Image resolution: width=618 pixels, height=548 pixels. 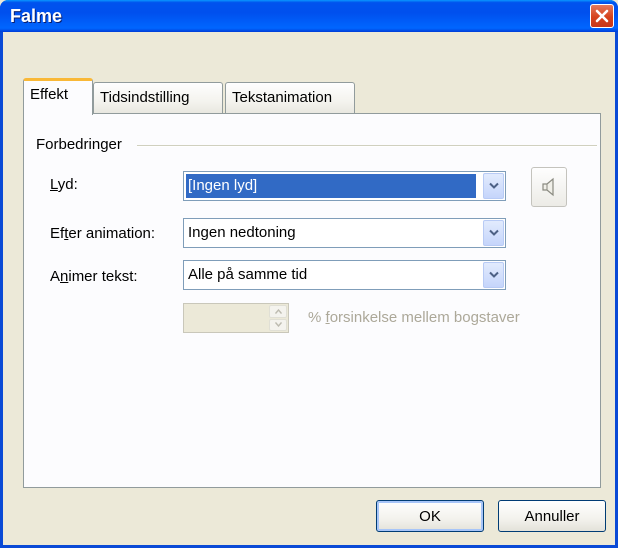 I want to click on animate-text-dropdown: Alle på samme tid, so click(x=344, y=275).